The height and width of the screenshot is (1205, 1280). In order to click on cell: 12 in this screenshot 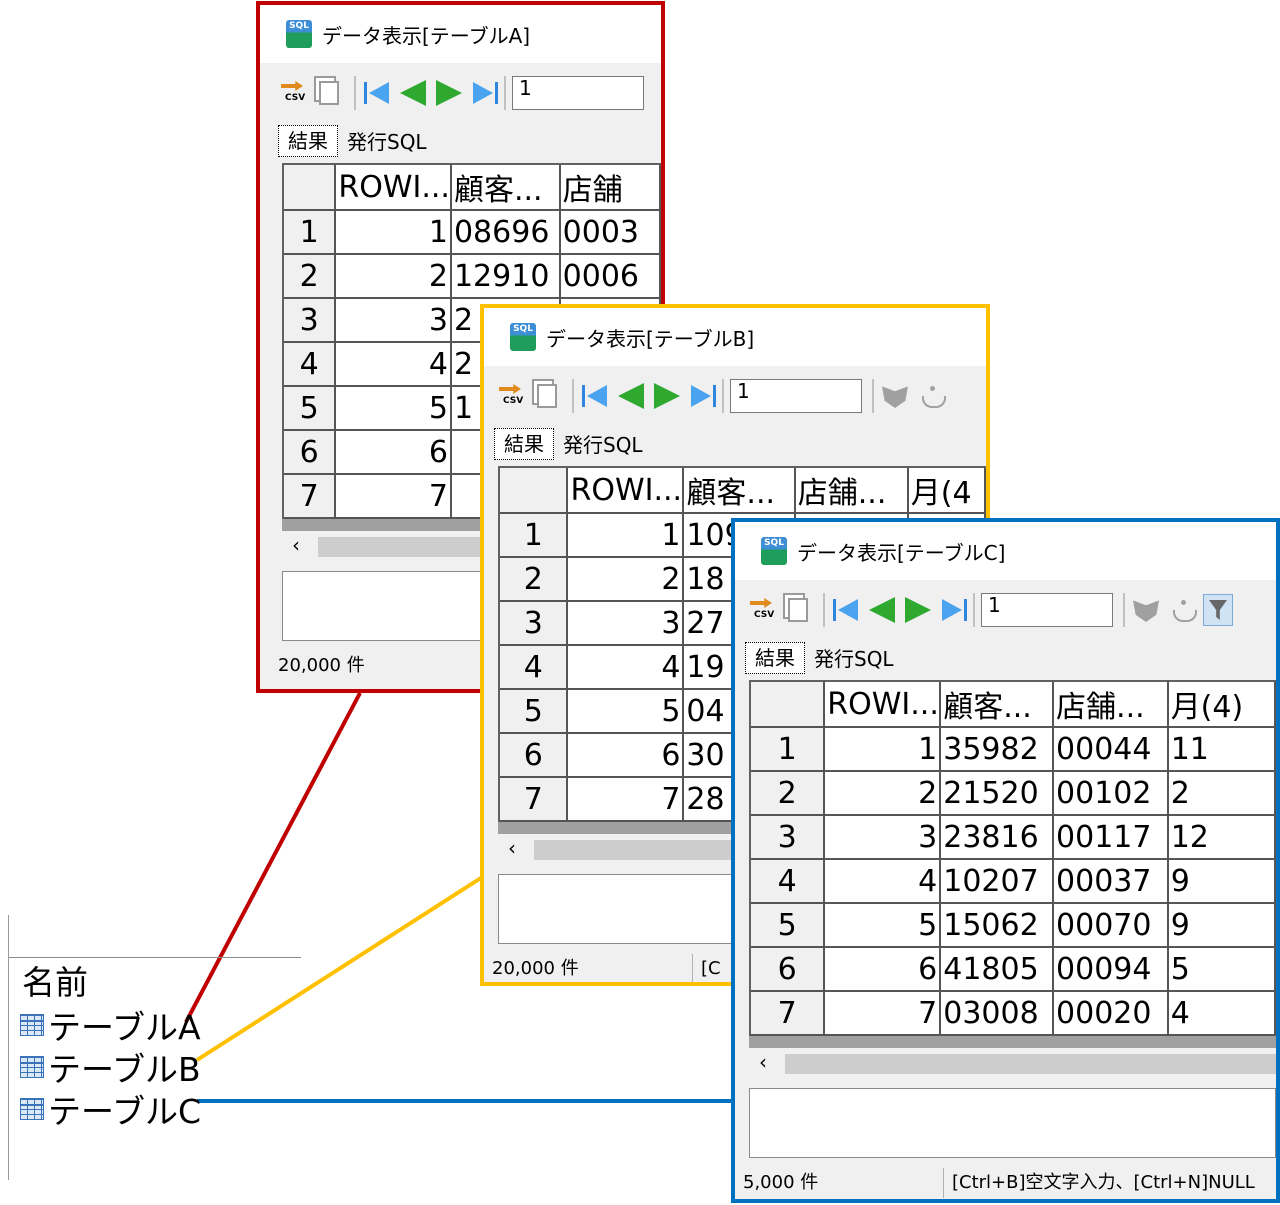, I will do `click(1221, 837)`.